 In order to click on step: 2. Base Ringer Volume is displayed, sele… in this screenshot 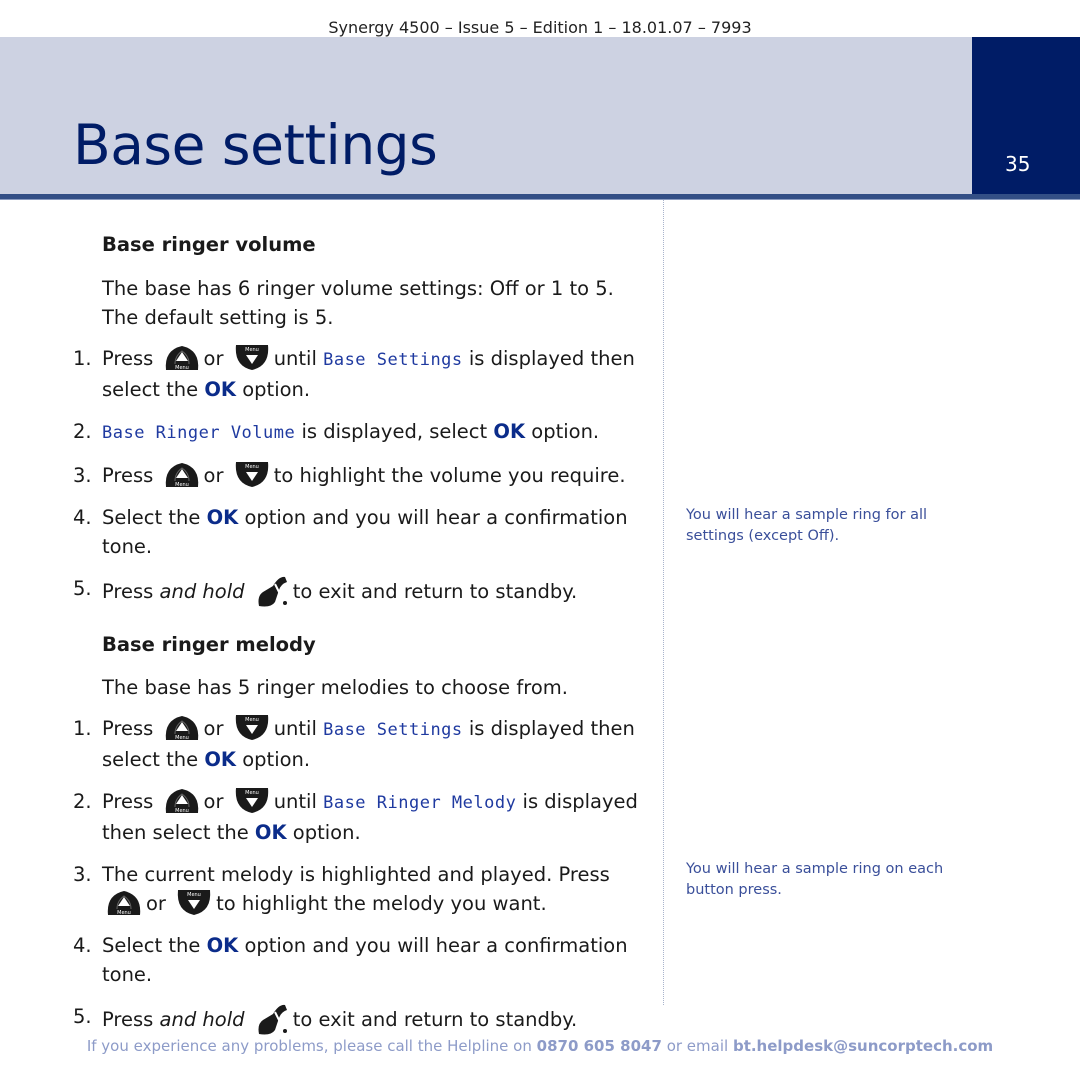, I will do `click(336, 431)`.